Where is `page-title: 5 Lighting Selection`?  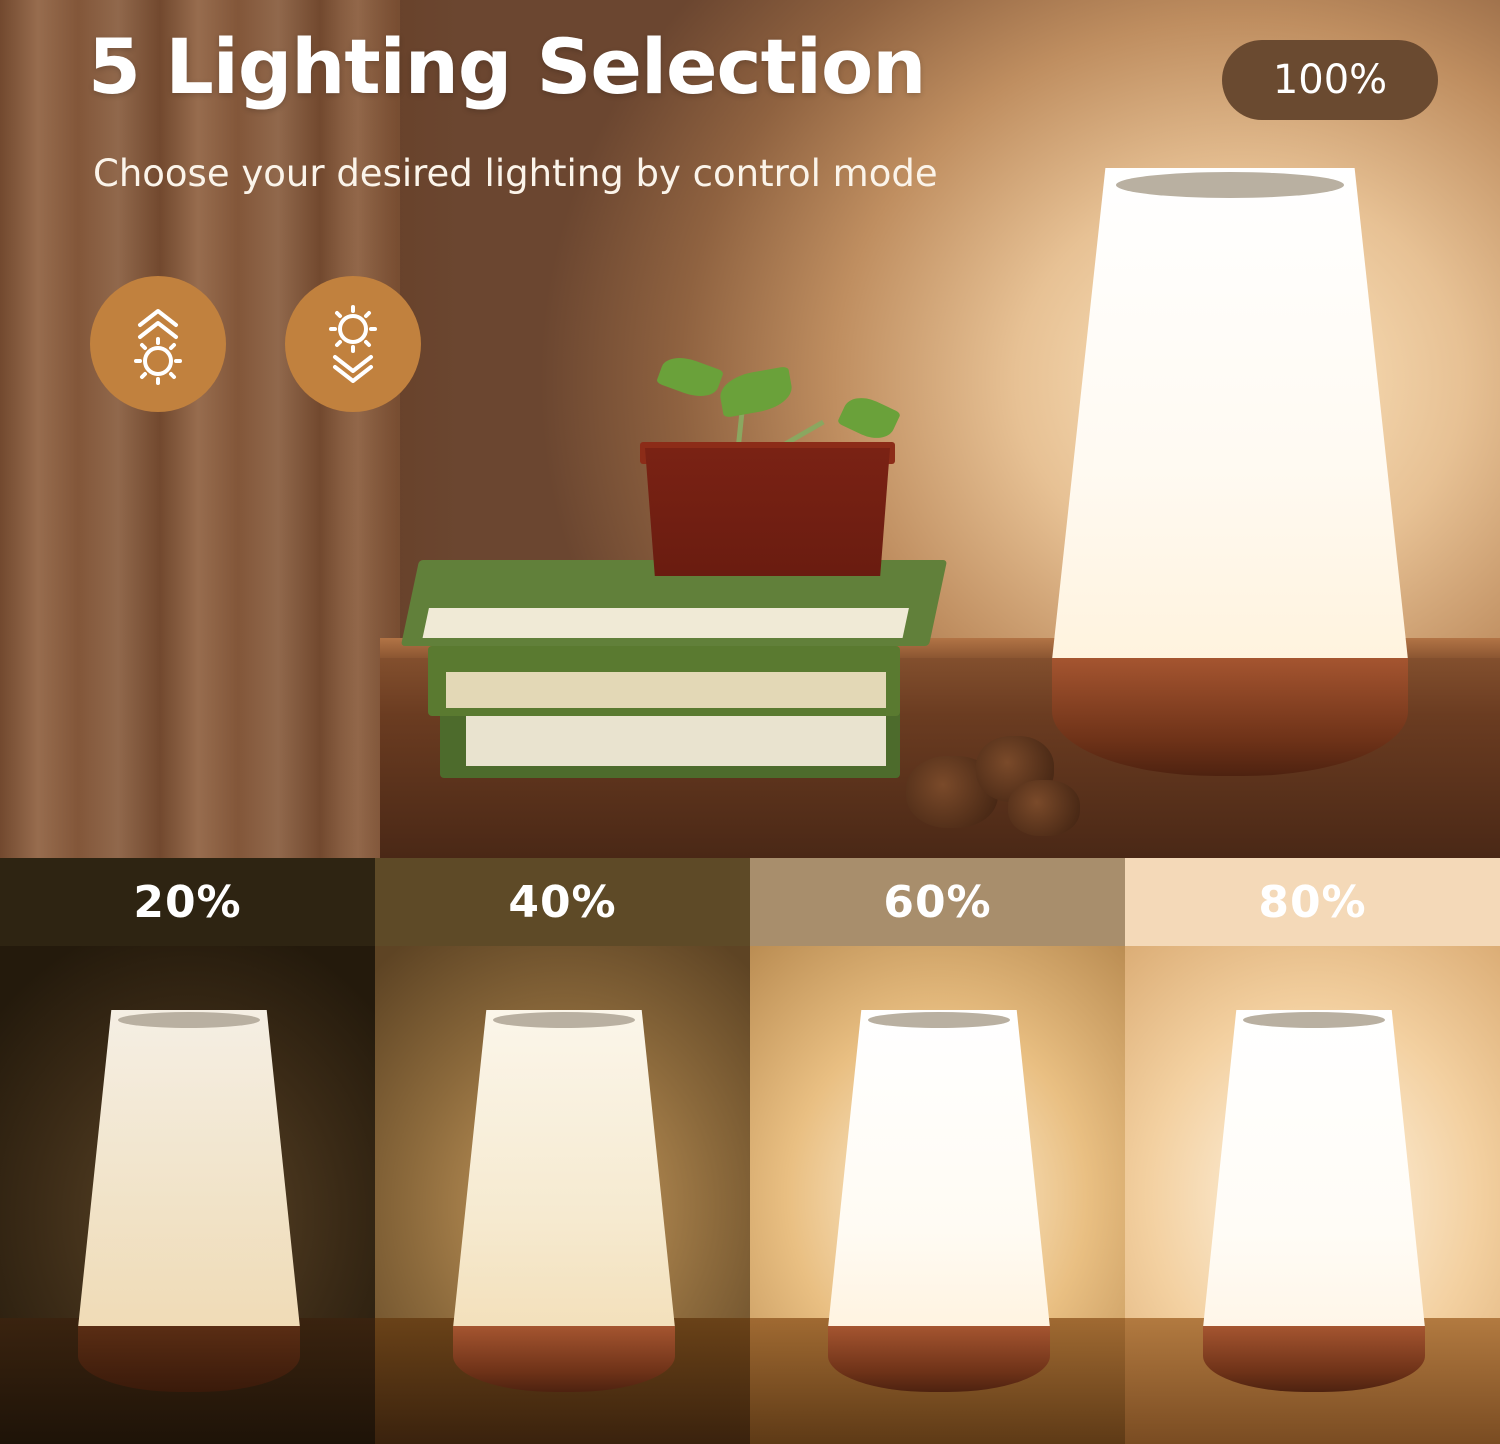
page-title: 5 Lighting Selection is located at coordinates (507, 66).